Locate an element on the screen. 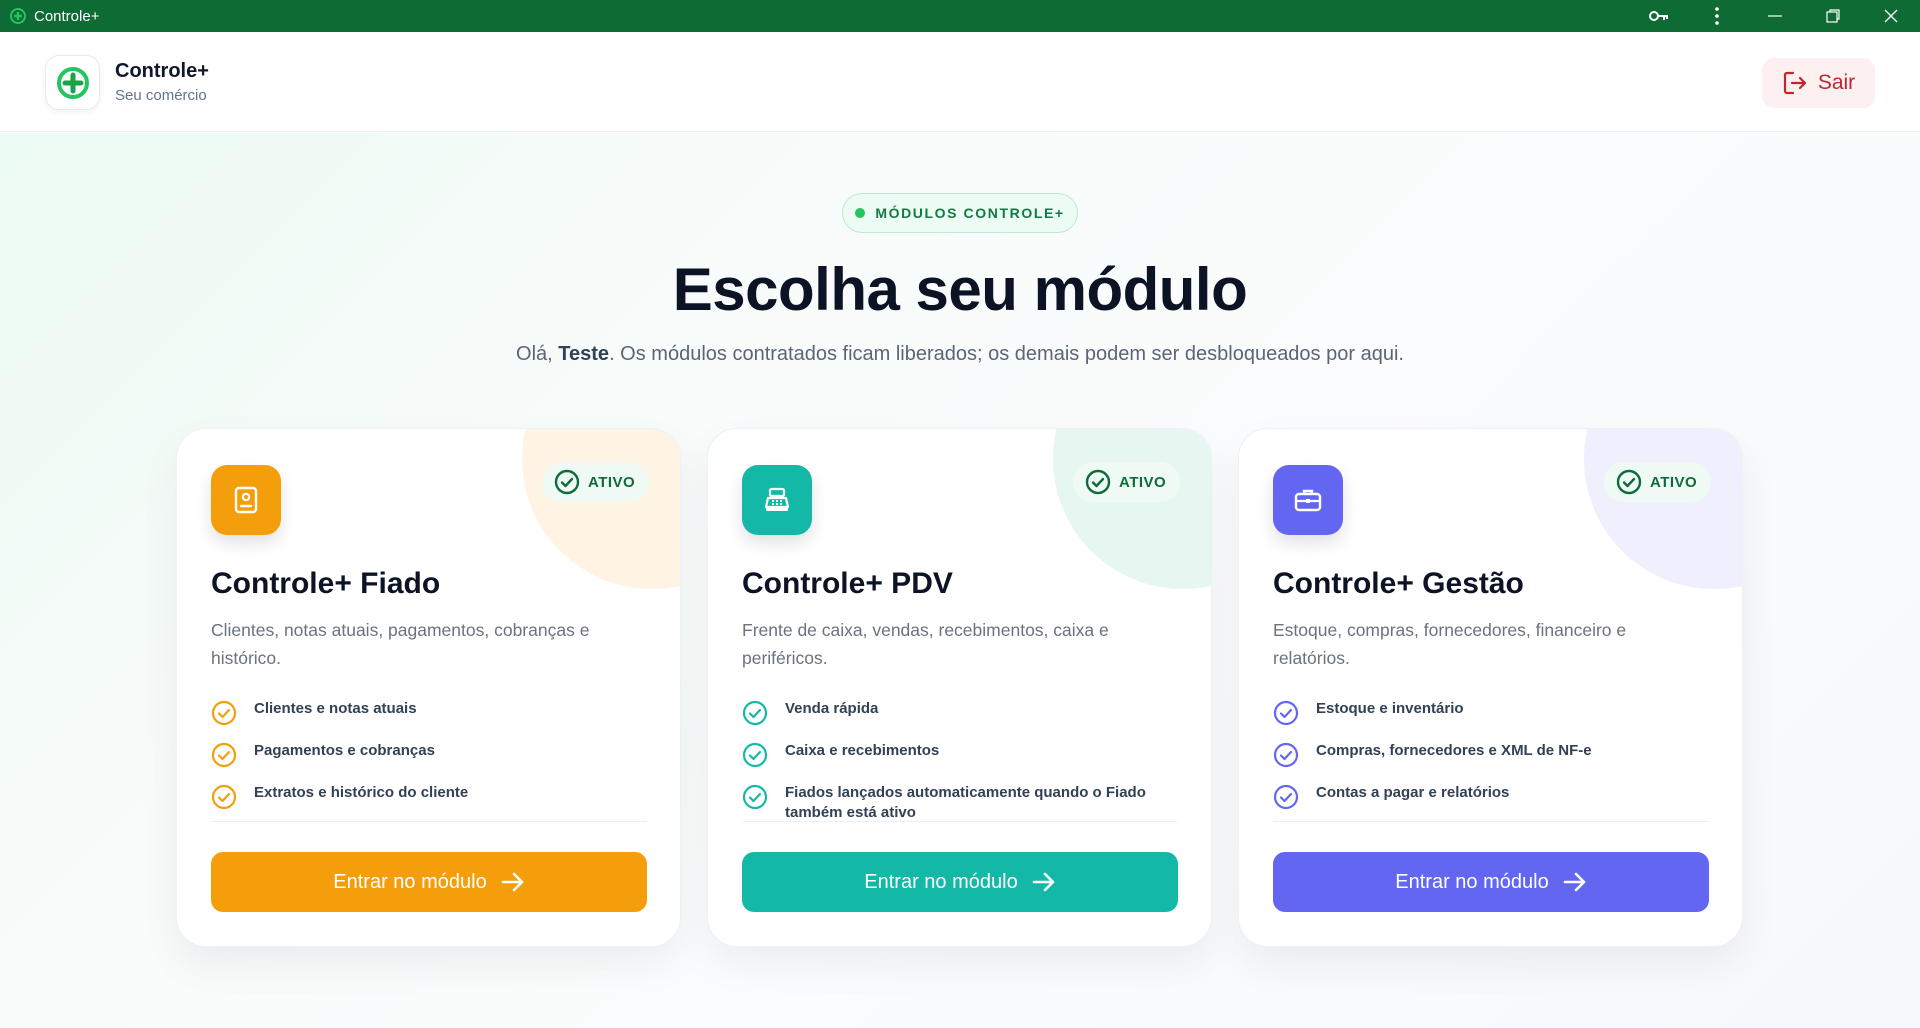 The height and width of the screenshot is (1028, 1920). logout-label: Sair is located at coordinates (1836, 82).